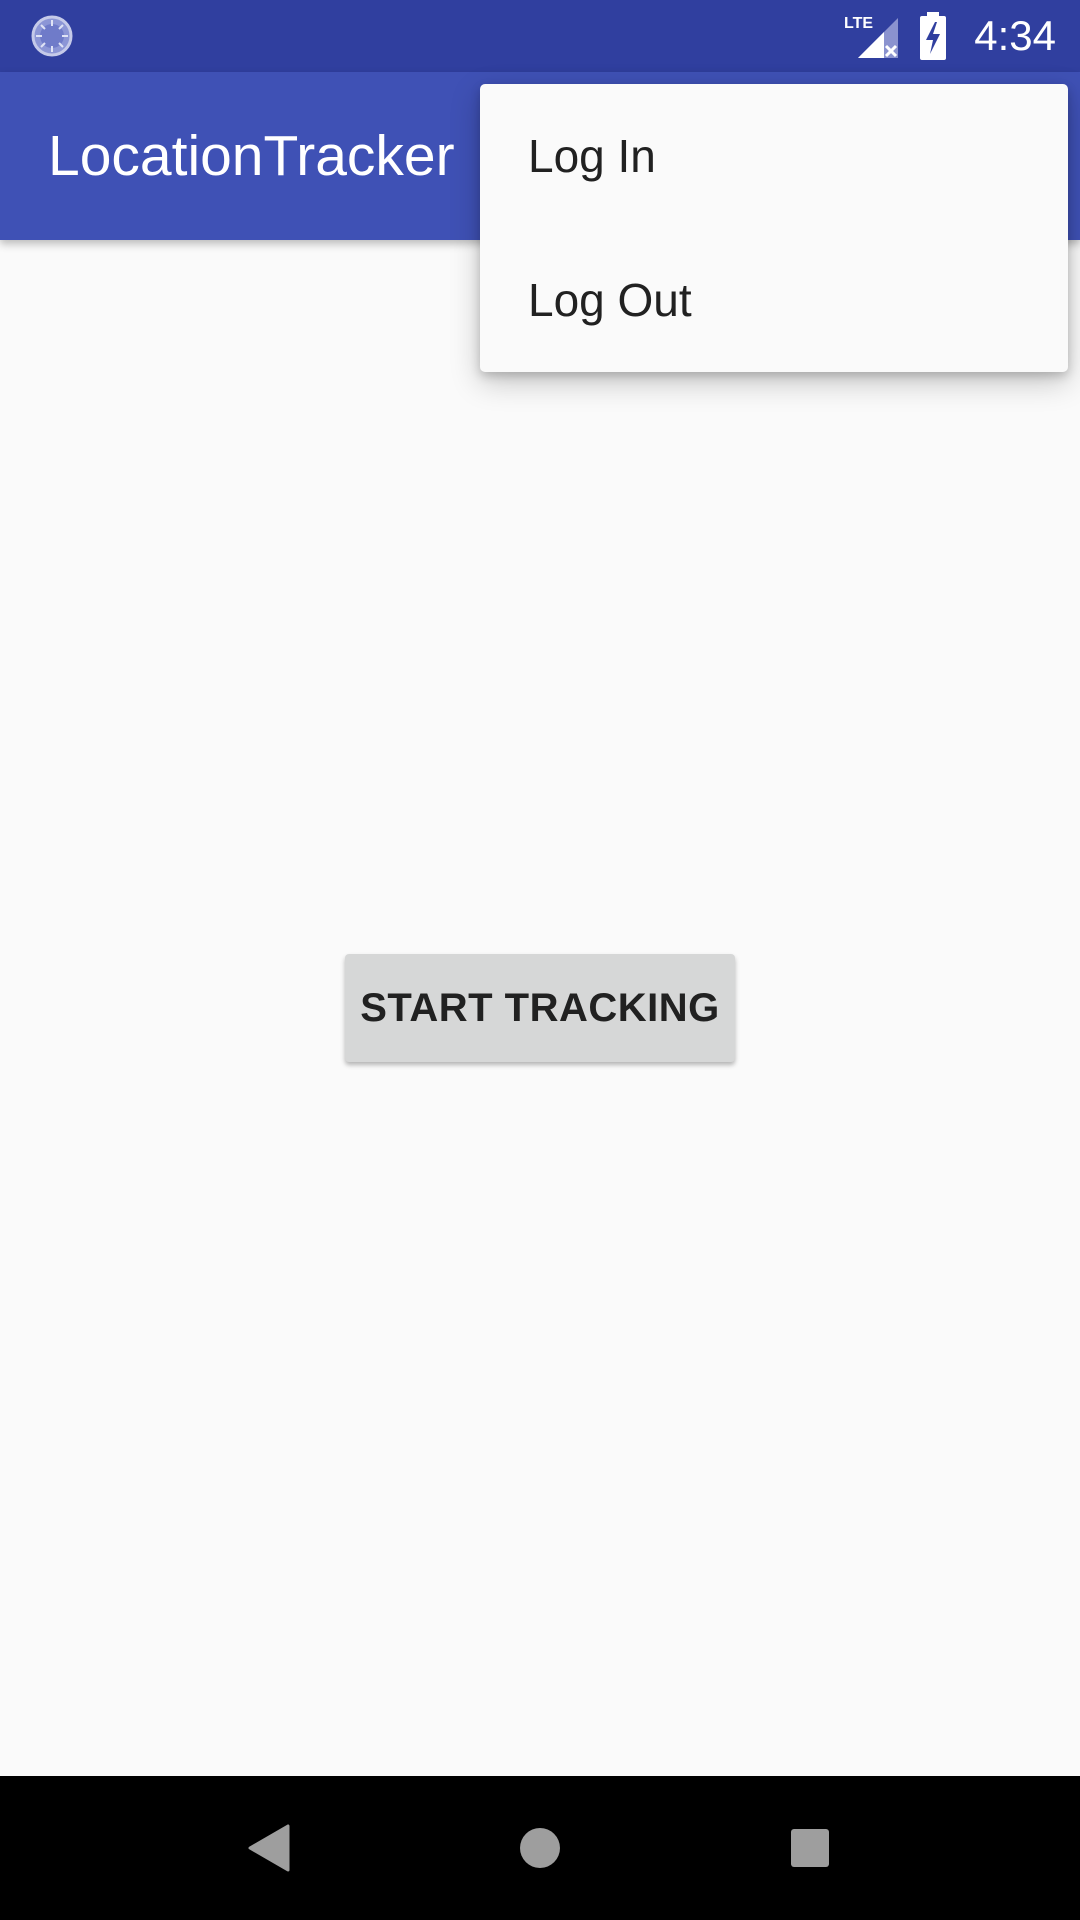 The width and height of the screenshot is (1080, 1920). What do you see at coordinates (540, 1008) in the screenshot?
I see `start-tracking-button: START TRACKING` at bounding box center [540, 1008].